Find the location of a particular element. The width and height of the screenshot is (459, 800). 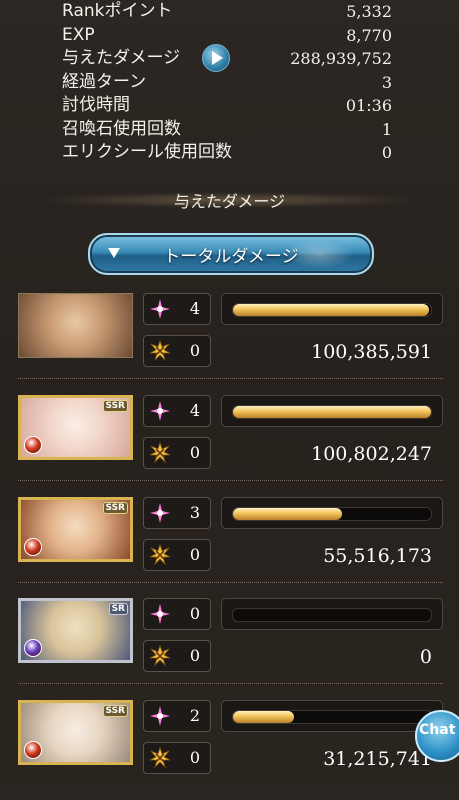

character-portrait is located at coordinates (75, 325).